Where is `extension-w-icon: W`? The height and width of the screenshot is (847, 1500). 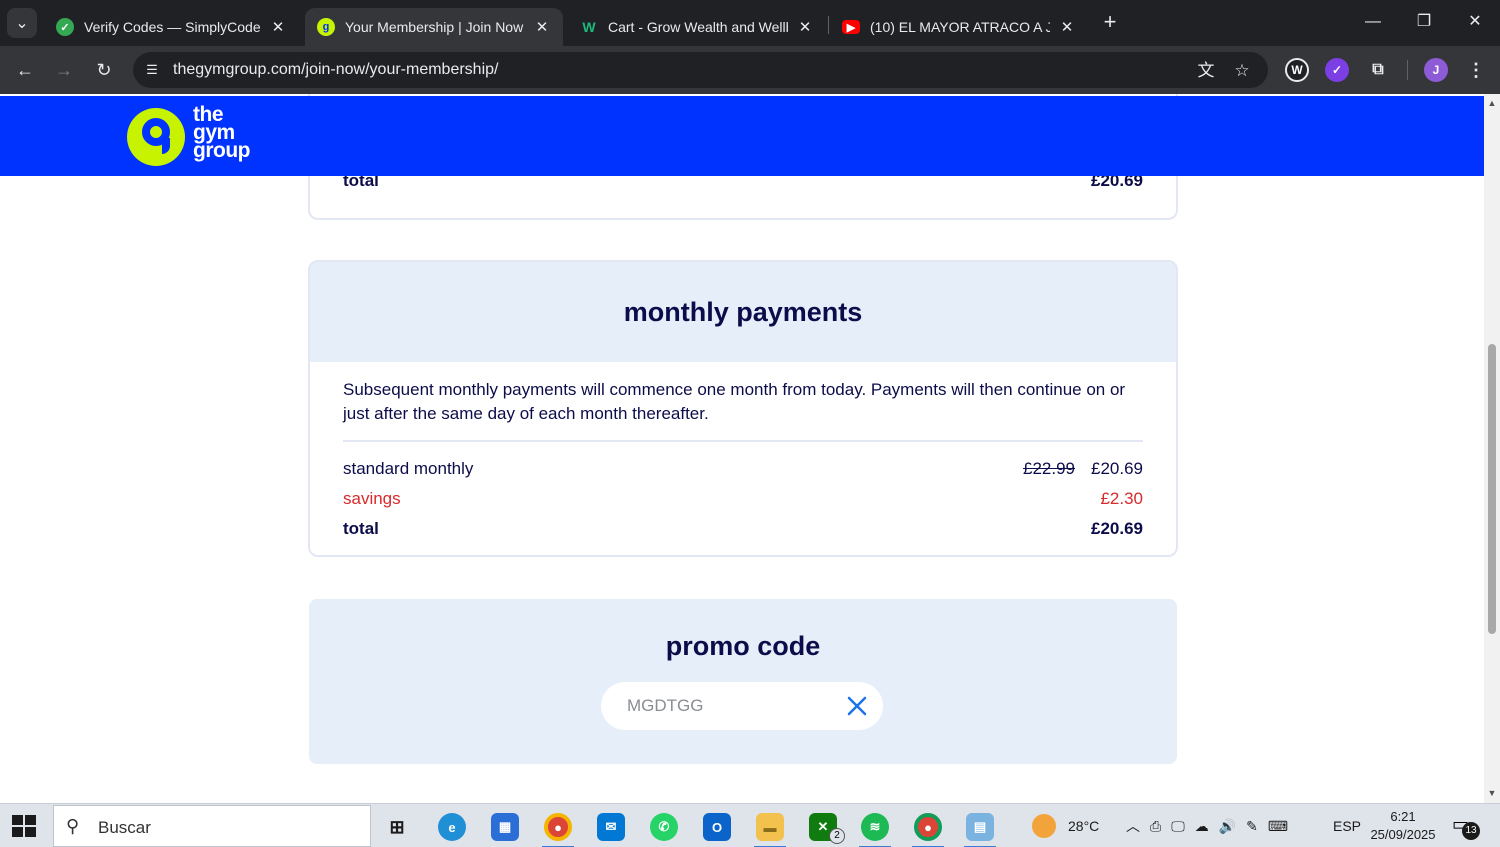
extension-w-icon: W is located at coordinates (1297, 70).